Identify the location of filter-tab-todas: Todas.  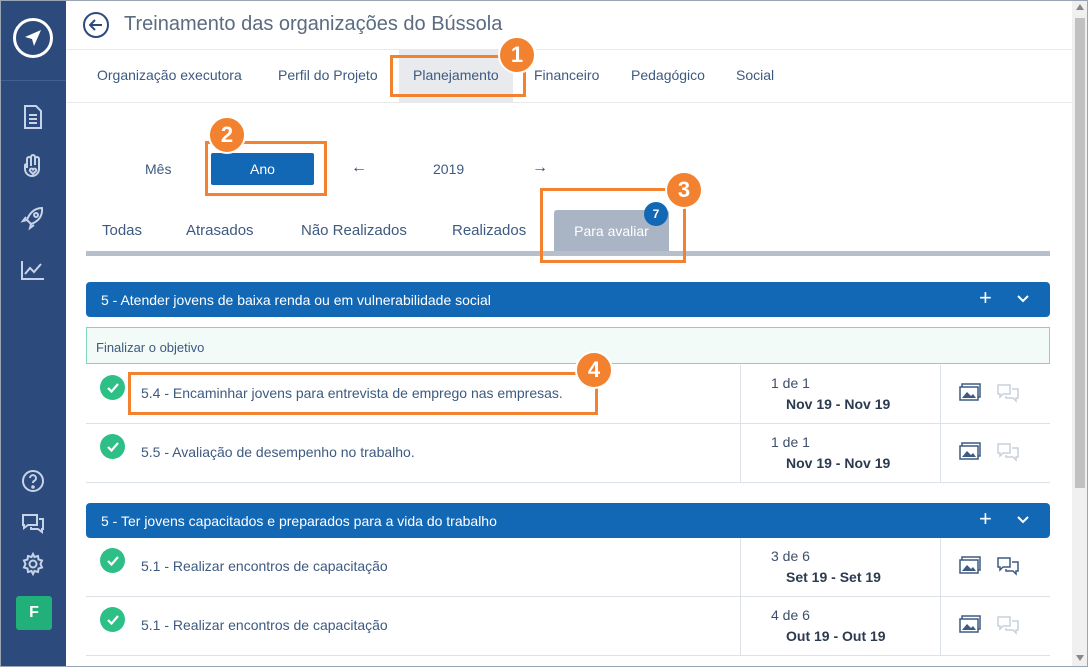
(122, 230).